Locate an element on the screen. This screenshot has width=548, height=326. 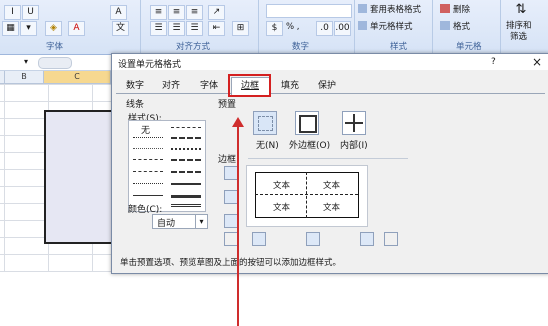
border-preview: 文本 文本 文本 文本 is located at coordinates (307, 196).